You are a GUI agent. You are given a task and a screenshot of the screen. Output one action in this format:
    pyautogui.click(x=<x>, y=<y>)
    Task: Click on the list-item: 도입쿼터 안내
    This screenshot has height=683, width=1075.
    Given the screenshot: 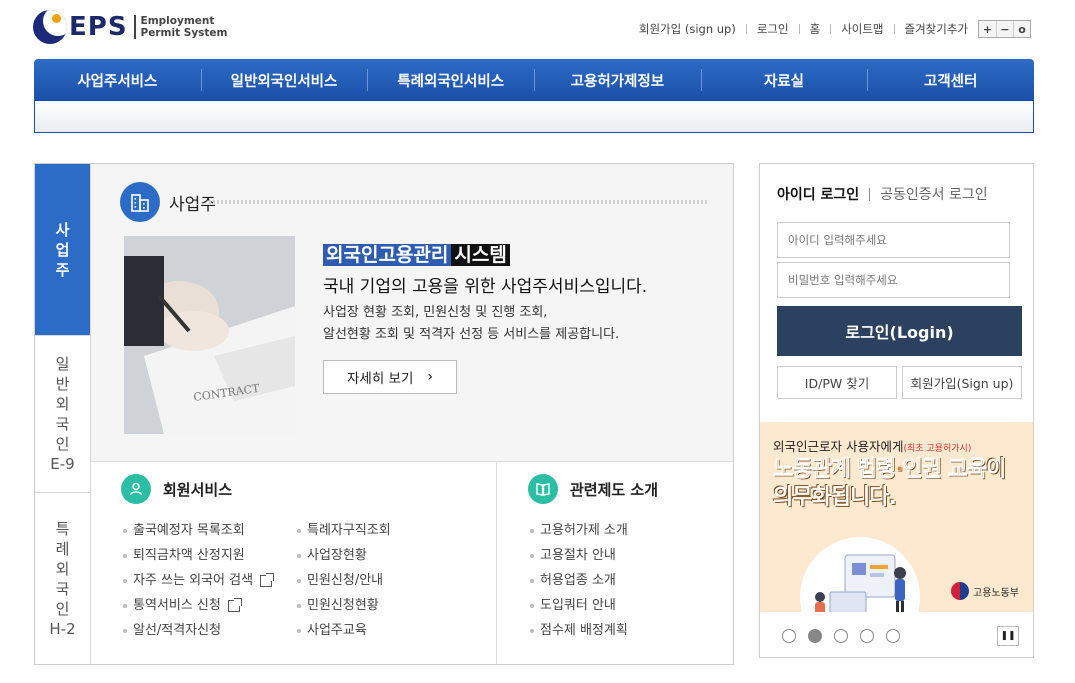 What is the action you would take?
    pyautogui.click(x=579, y=605)
    